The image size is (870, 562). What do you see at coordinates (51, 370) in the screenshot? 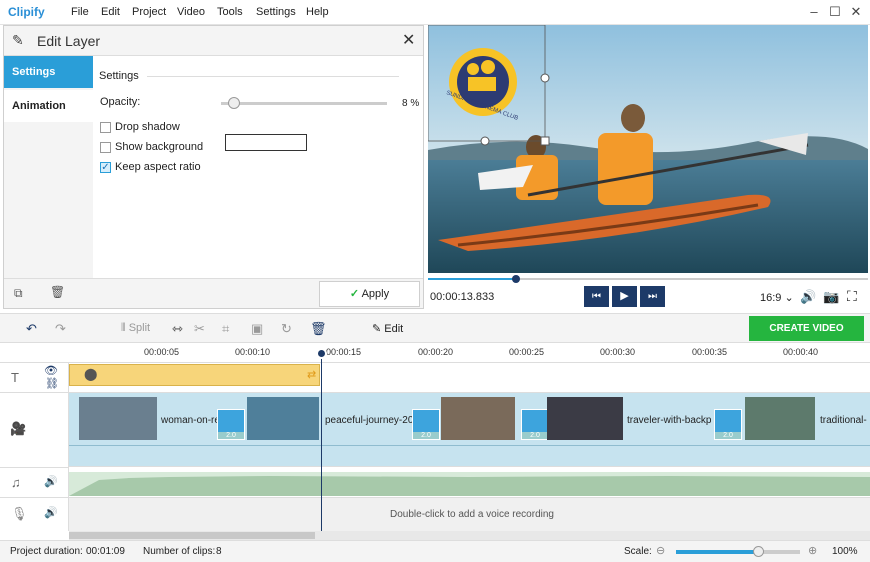
I see `eye-icon: 👁` at bounding box center [51, 370].